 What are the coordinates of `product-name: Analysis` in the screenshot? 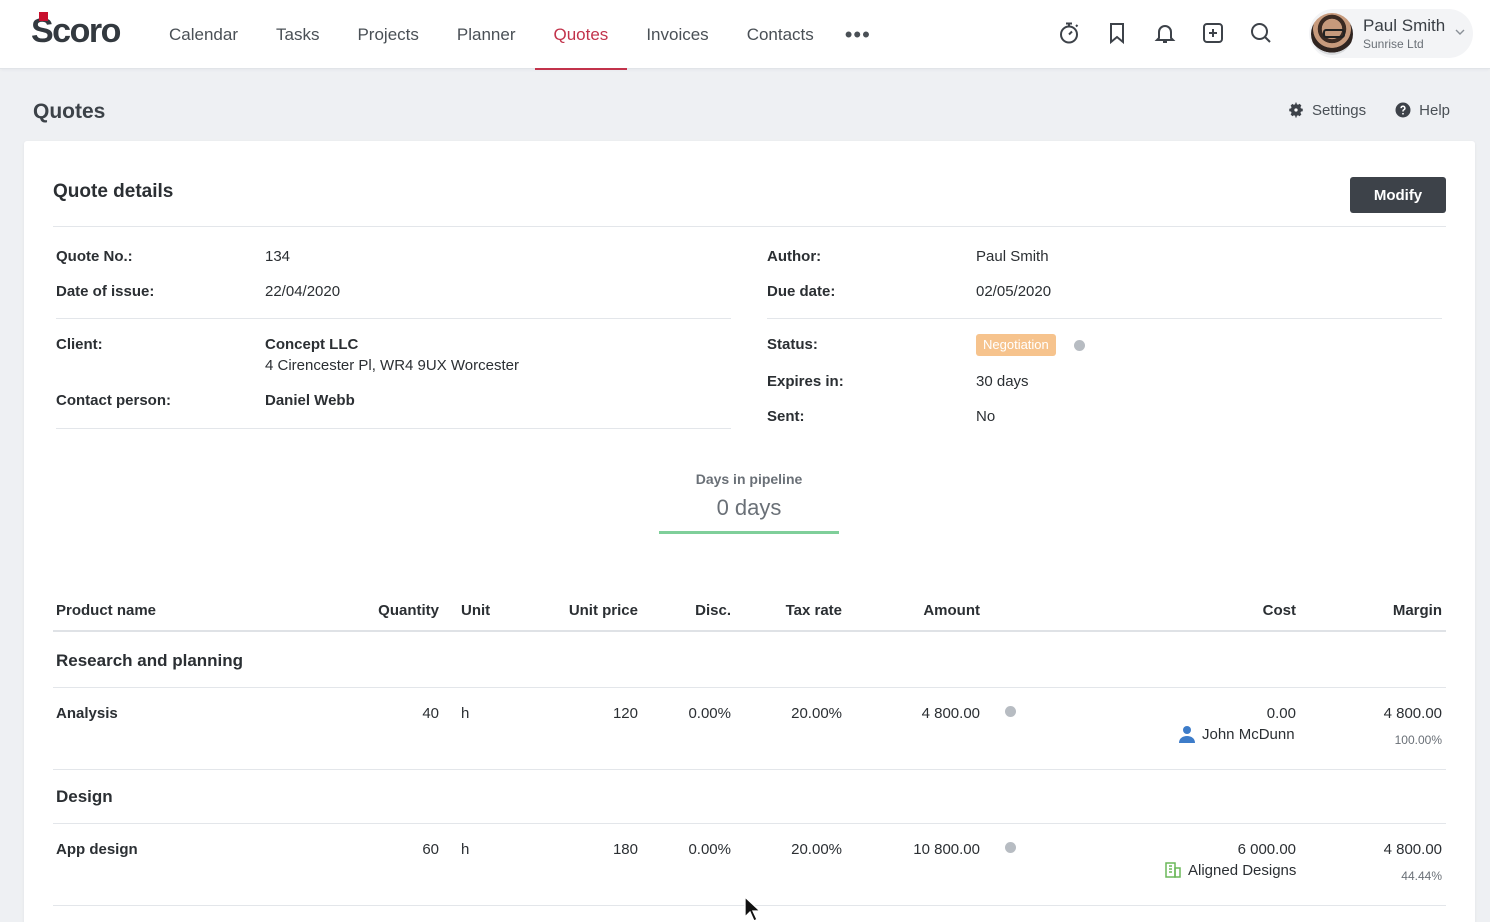 It's located at (87, 713).